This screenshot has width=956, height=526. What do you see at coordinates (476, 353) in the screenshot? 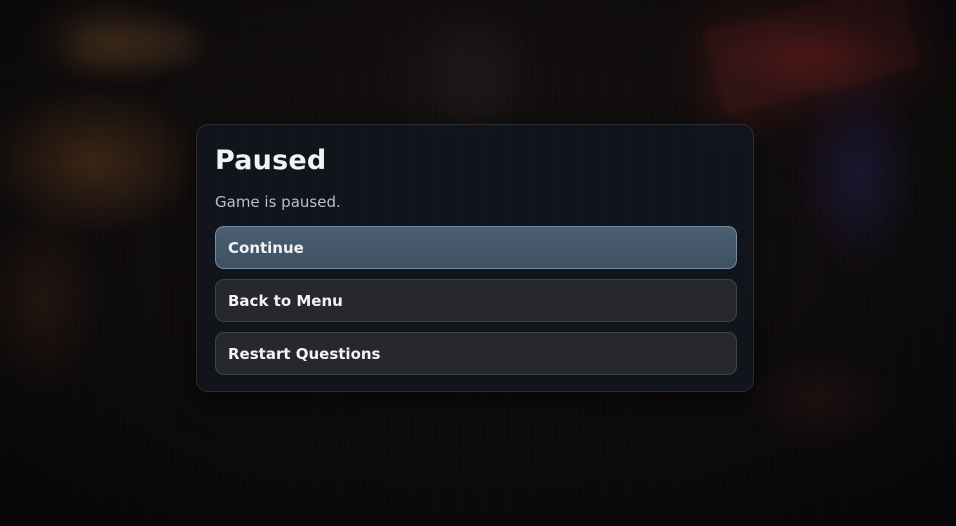
I see `restart-questions-button: Restart Questions` at bounding box center [476, 353].